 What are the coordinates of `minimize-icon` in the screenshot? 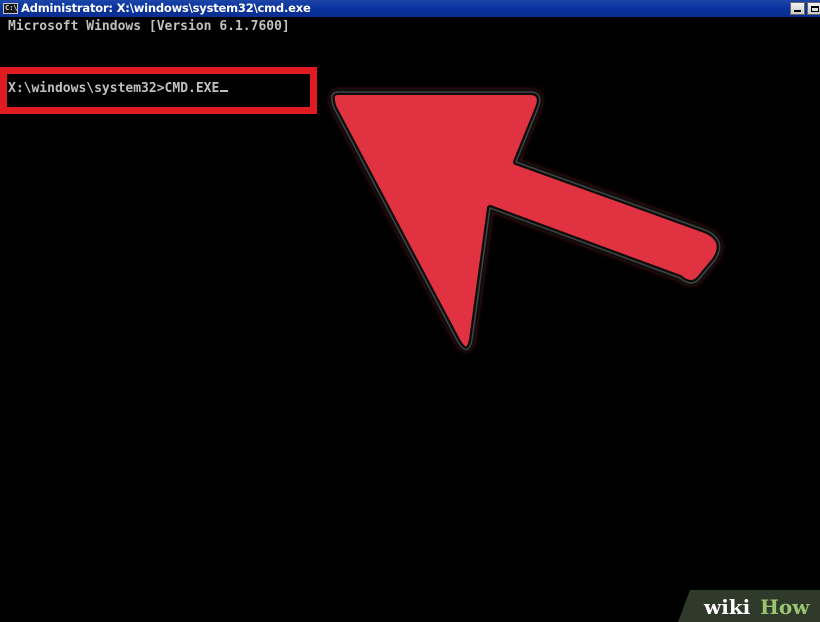 It's located at (797, 11).